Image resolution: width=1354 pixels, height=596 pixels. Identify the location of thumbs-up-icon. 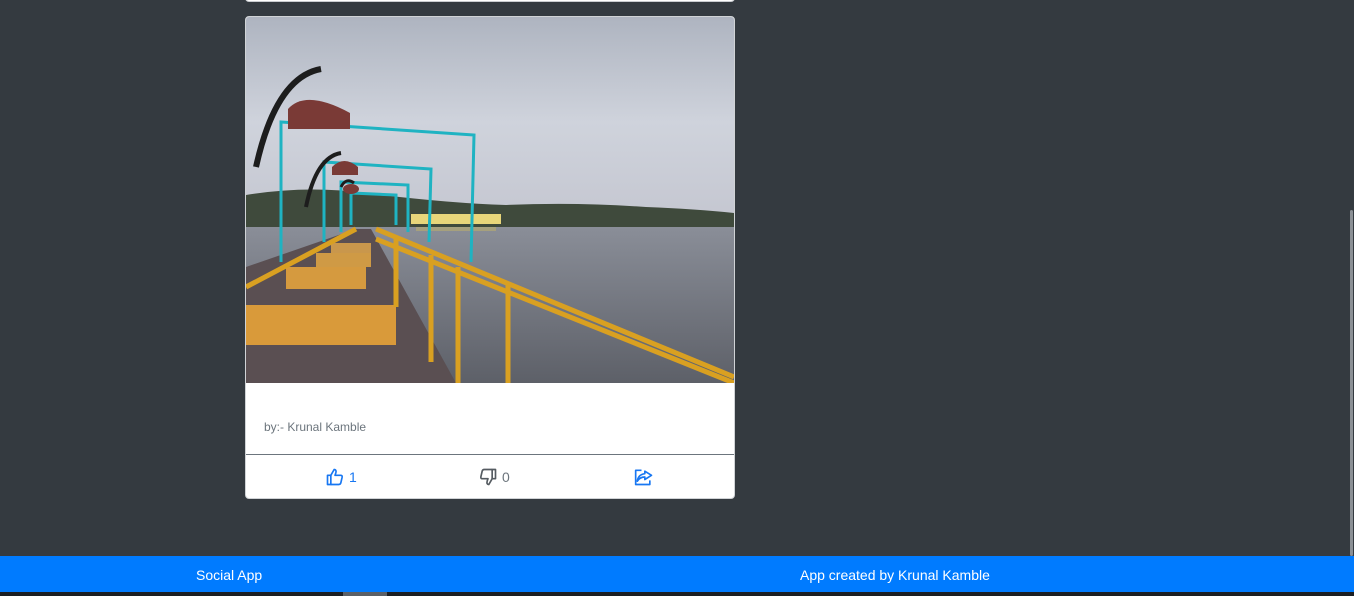
(334, 476).